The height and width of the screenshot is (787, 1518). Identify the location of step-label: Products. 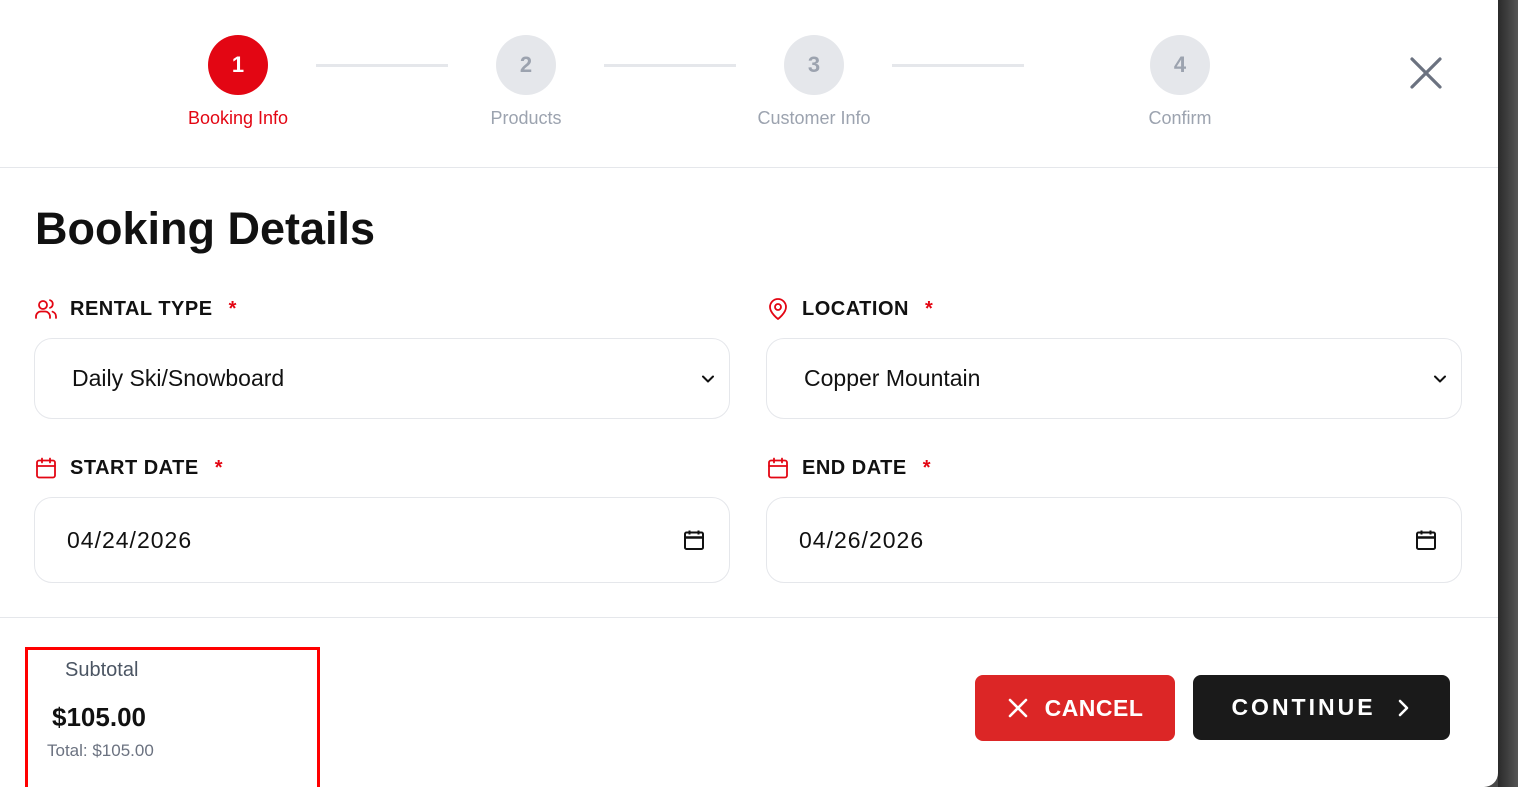
(526, 118).